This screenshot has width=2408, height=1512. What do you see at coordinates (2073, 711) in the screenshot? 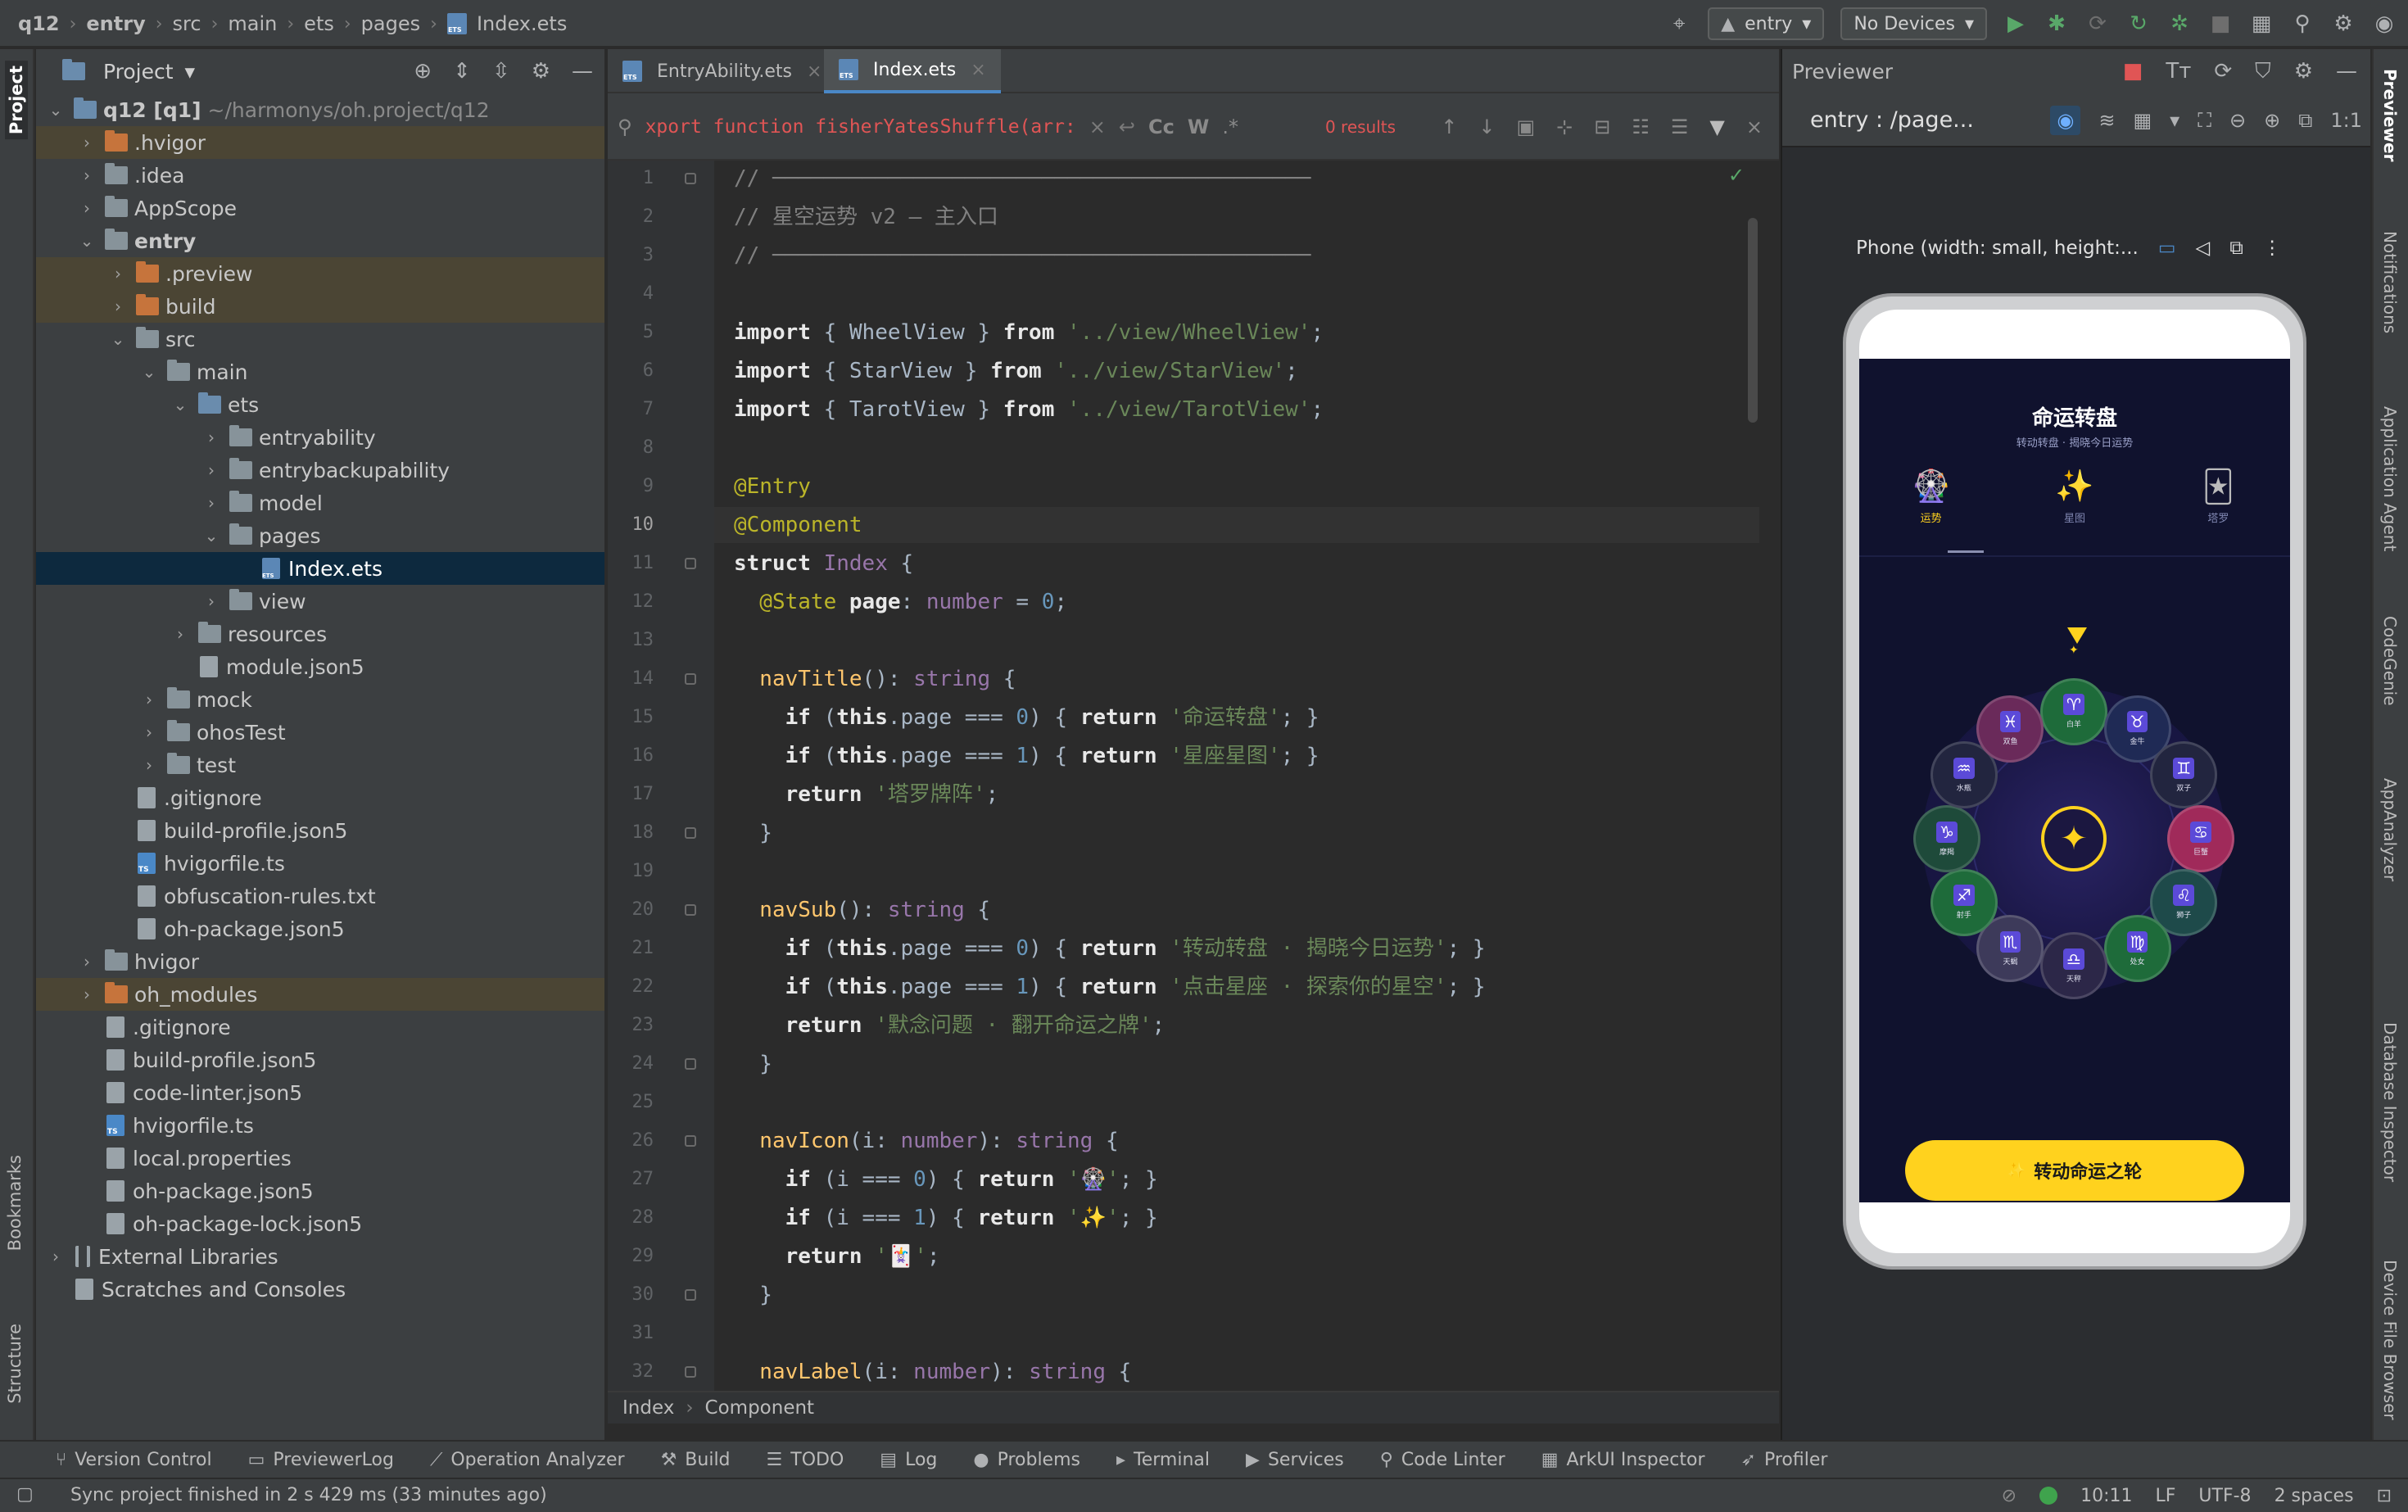
I see `zodiac-aries: ♈ 白羊` at bounding box center [2073, 711].